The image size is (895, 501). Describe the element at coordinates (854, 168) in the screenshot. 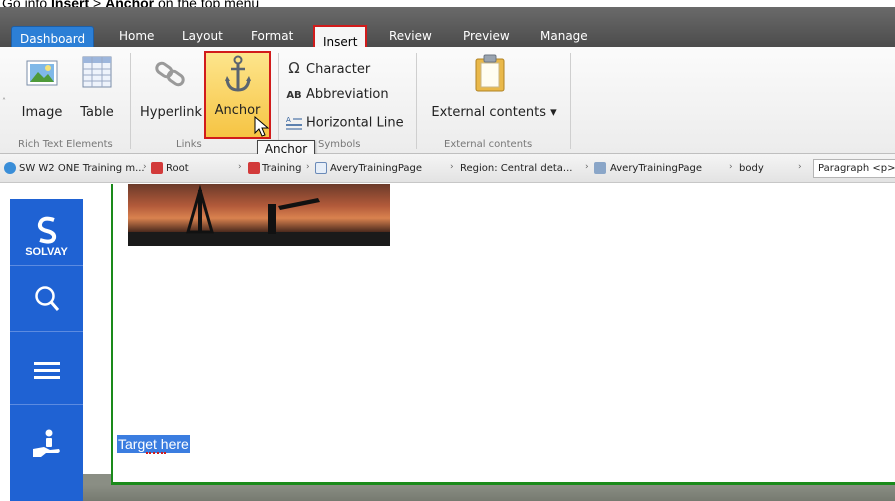

I see `breadcrumb-current: Paragraph <p>` at that location.